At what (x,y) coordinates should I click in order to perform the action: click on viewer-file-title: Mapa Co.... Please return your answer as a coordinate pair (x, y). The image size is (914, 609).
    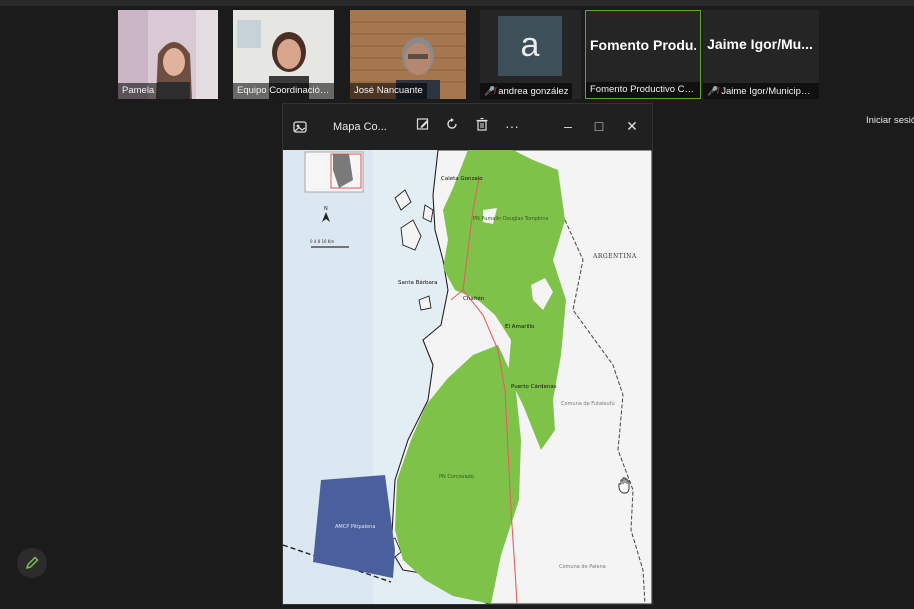
    Looking at the image, I should click on (360, 127).